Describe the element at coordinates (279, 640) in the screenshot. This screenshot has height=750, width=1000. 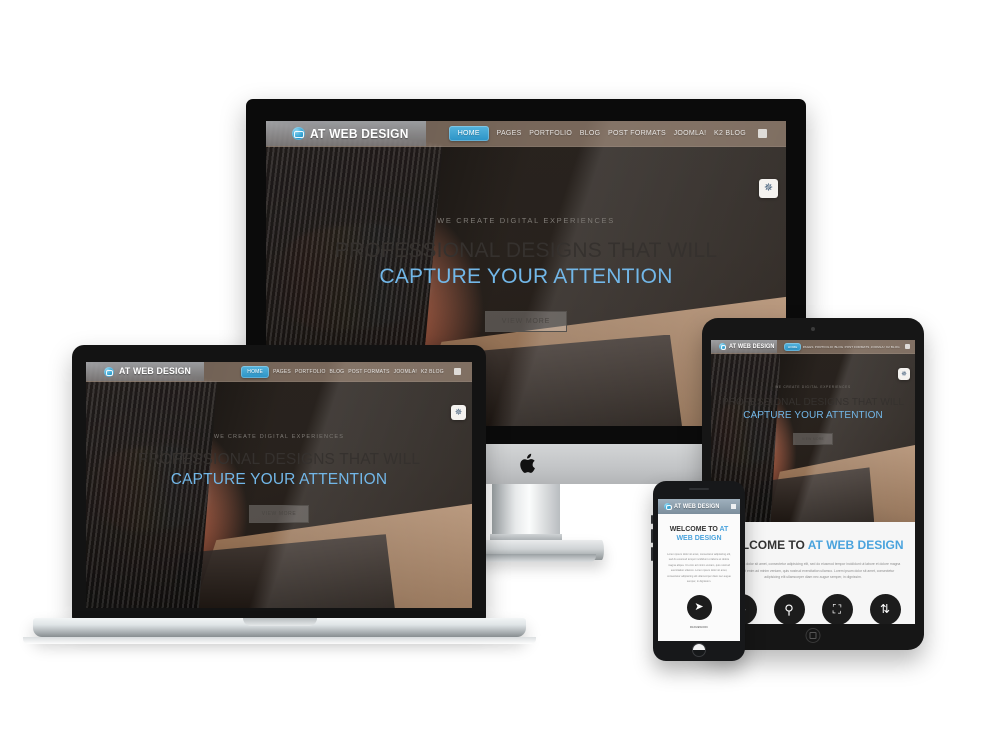
I see `macbook-base-edge` at that location.